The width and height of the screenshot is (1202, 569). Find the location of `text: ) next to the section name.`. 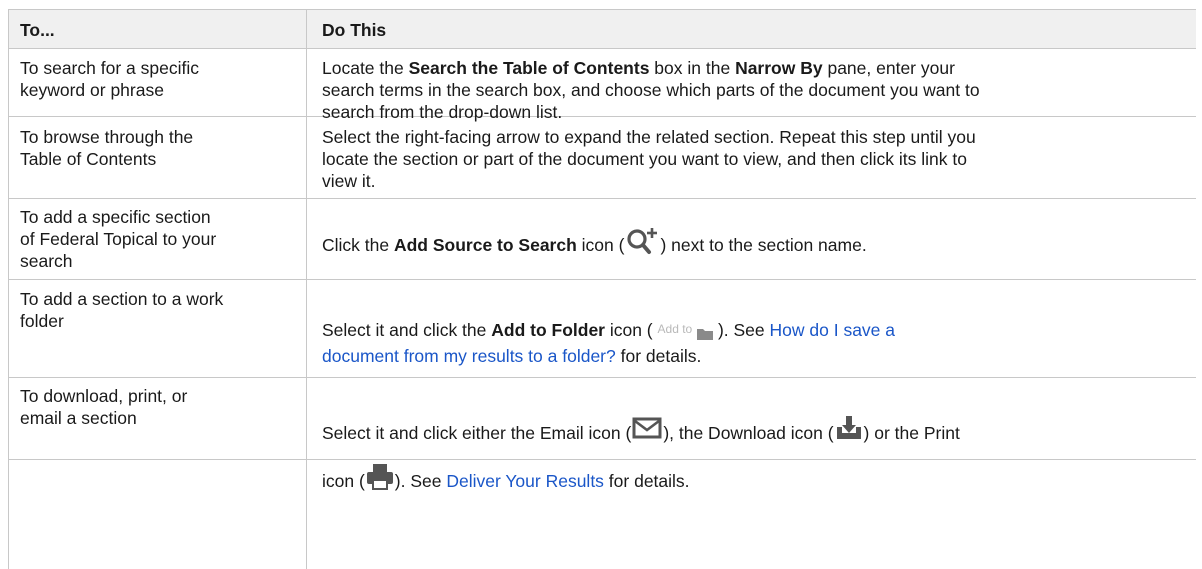

text: ) next to the section name. is located at coordinates (763, 245).